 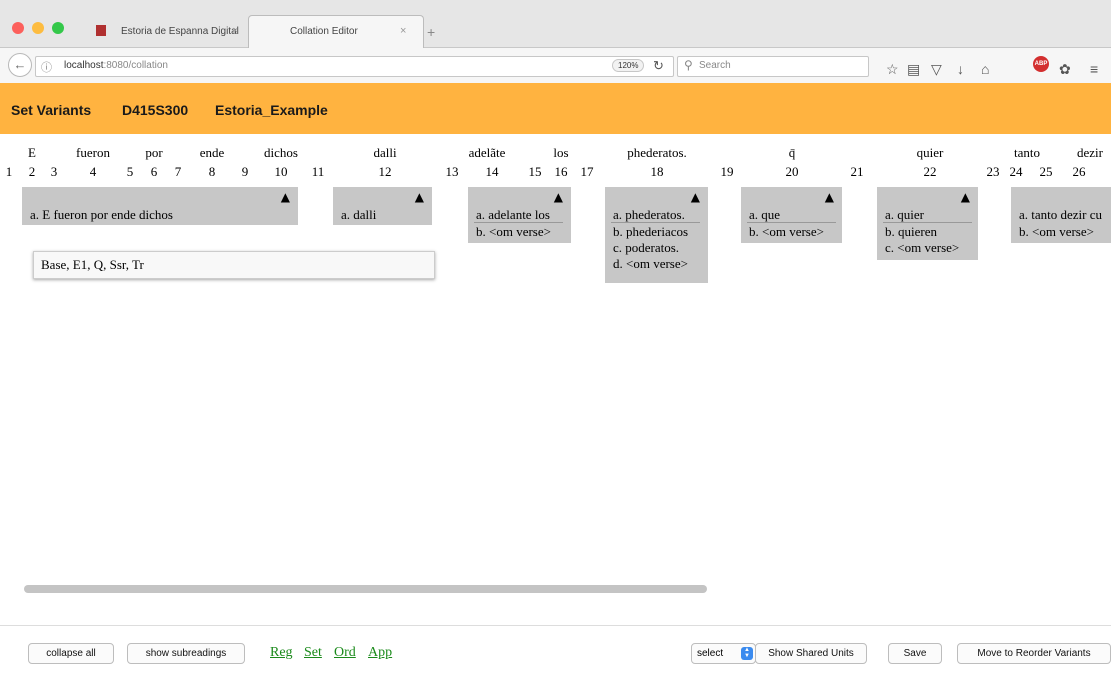 I want to click on select-value: select, so click(x=710, y=653).